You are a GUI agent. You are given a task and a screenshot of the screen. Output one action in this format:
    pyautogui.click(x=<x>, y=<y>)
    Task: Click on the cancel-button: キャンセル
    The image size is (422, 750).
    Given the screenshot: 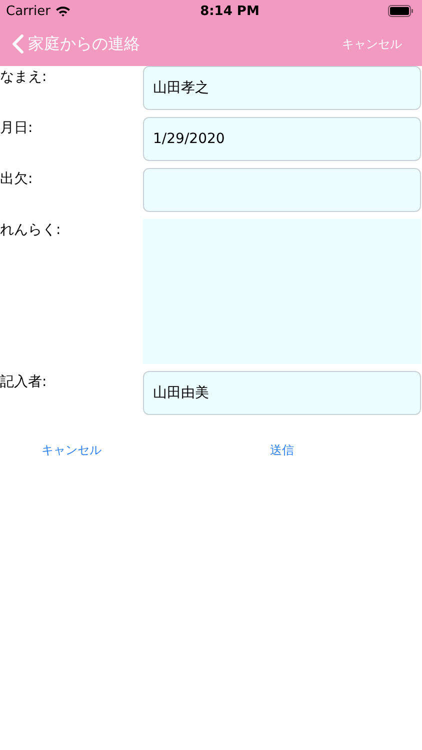 What is the action you would take?
    pyautogui.click(x=372, y=44)
    